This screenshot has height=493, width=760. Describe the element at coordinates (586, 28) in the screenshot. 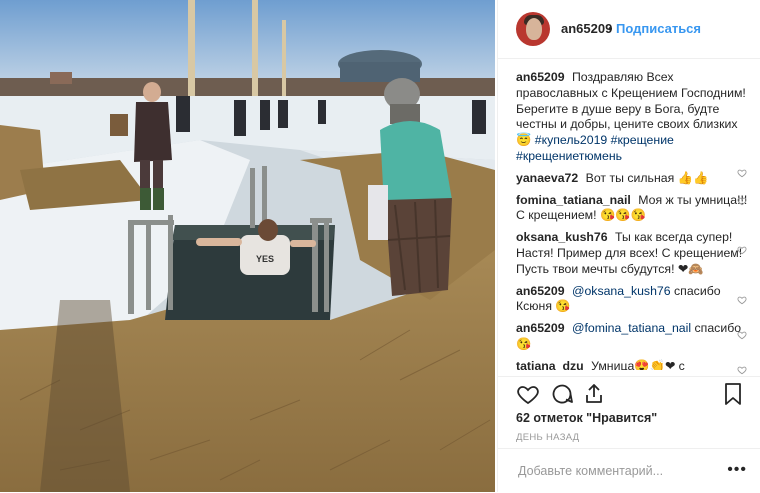

I see `username-link: an65209` at that location.